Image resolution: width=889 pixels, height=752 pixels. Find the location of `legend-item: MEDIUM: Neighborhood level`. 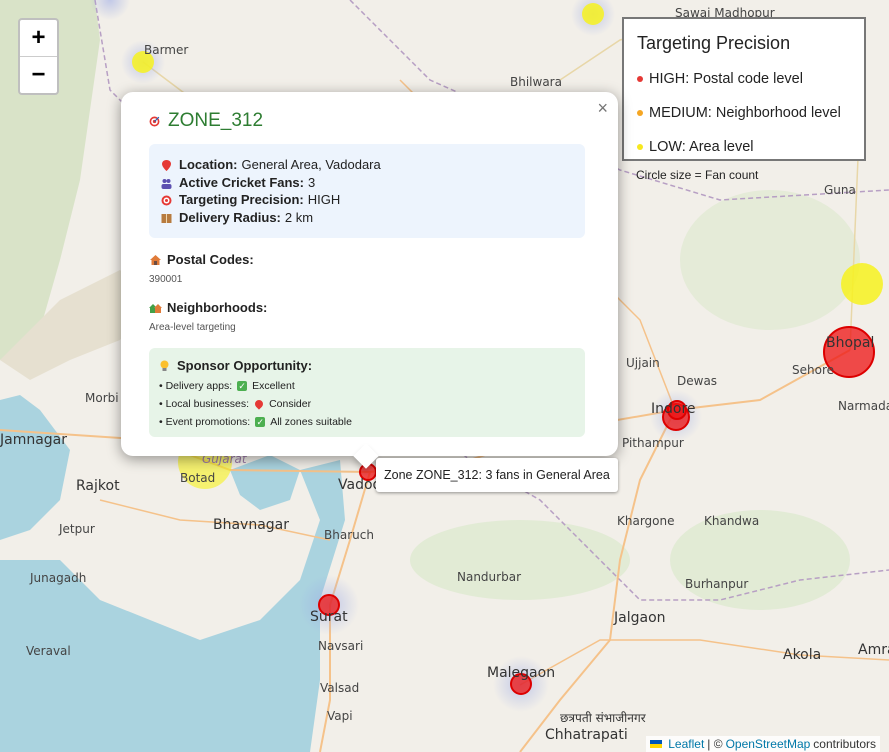

legend-item: MEDIUM: Neighborhood level is located at coordinates (750, 113).